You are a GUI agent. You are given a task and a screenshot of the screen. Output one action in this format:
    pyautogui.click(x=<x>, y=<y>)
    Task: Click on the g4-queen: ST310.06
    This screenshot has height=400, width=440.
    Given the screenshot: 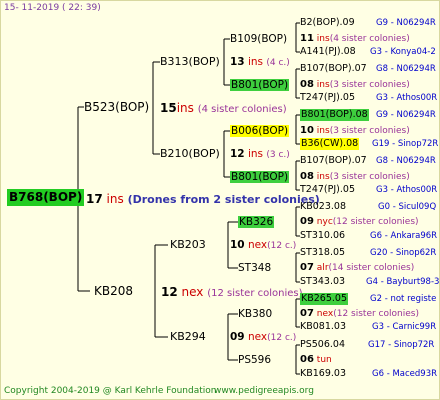 What is the action you would take?
    pyautogui.click(x=322, y=236)
    